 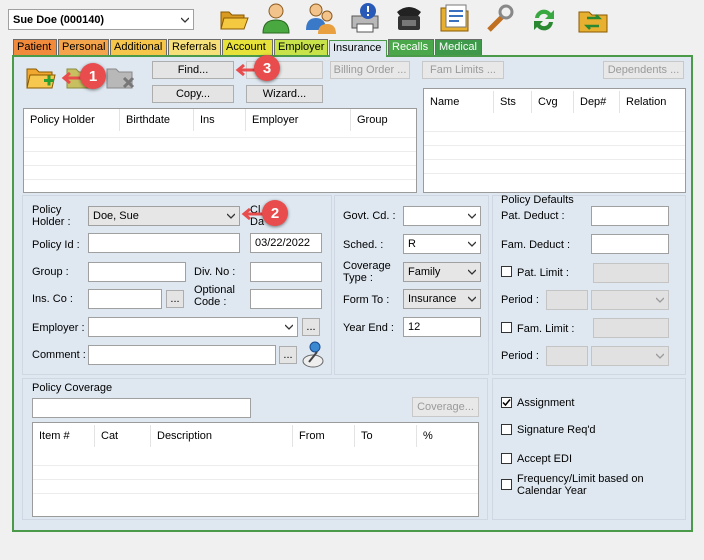 What do you see at coordinates (286, 272) in the screenshot?
I see `div-no-input` at bounding box center [286, 272].